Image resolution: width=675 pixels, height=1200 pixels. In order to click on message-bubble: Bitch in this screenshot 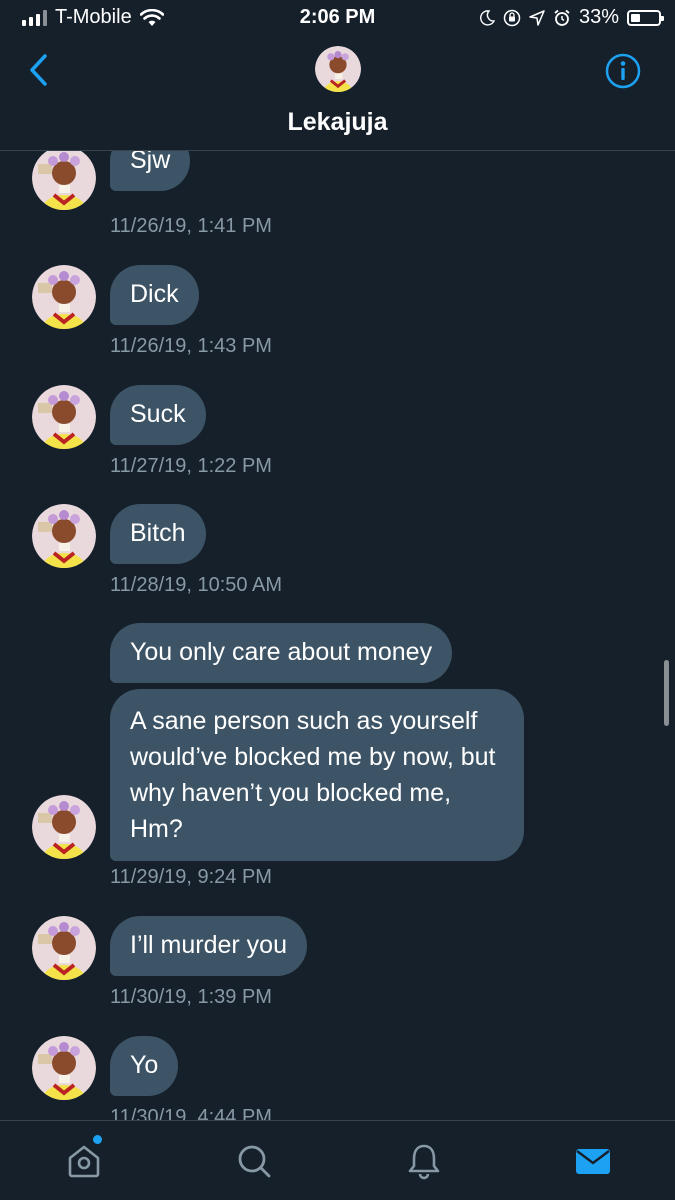, I will do `click(158, 534)`.